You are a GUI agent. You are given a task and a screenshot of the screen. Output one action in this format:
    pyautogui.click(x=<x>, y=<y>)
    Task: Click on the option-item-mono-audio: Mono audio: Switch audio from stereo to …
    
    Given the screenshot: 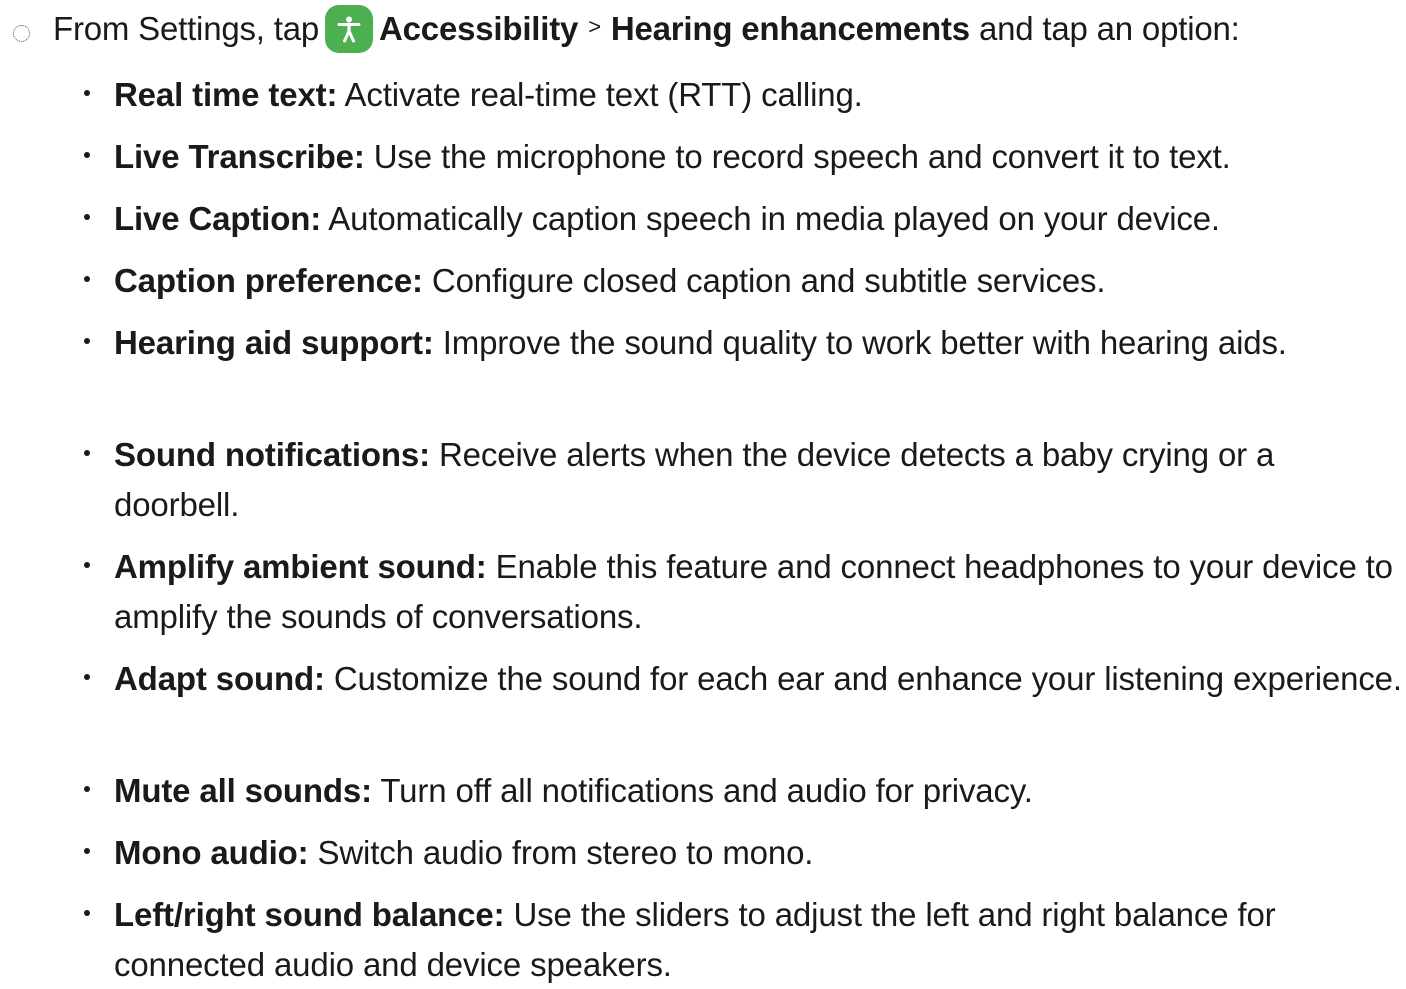 What is the action you would take?
    pyautogui.click(x=744, y=853)
    